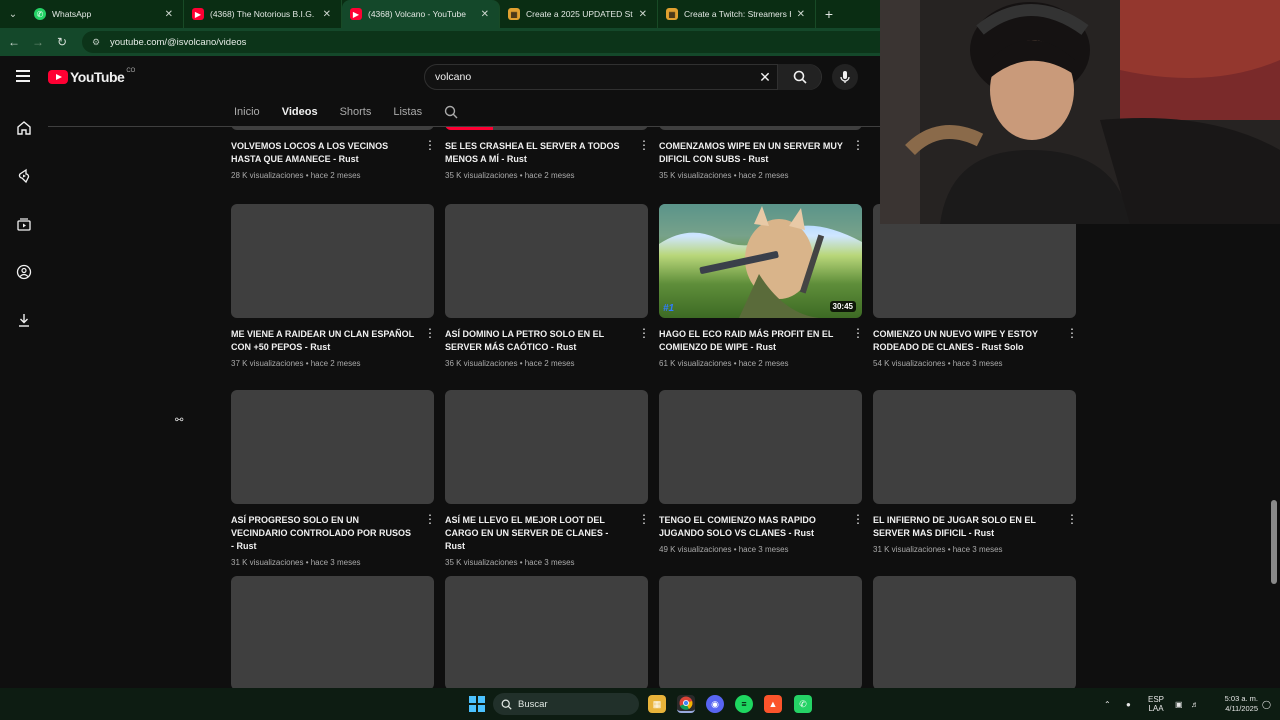  I want to click on video-thumbnail: #1 30:45, so click(760, 261).